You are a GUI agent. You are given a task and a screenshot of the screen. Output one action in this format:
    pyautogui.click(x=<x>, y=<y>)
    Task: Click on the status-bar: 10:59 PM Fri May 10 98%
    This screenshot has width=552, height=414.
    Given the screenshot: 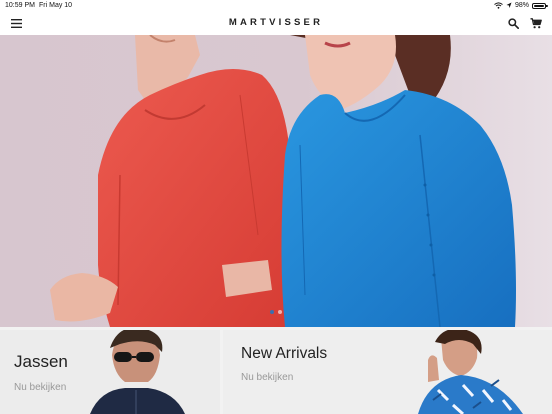 What is the action you would take?
    pyautogui.click(x=276, y=5)
    